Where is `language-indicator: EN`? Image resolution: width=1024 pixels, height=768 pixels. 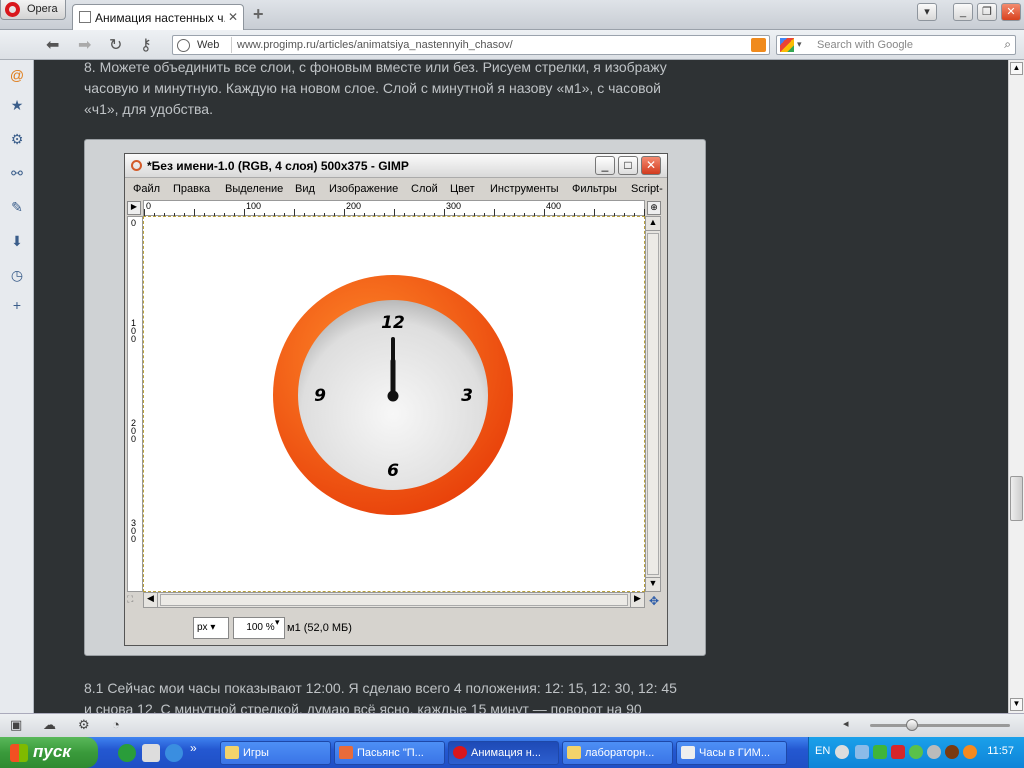 language-indicator: EN is located at coordinates (822, 751).